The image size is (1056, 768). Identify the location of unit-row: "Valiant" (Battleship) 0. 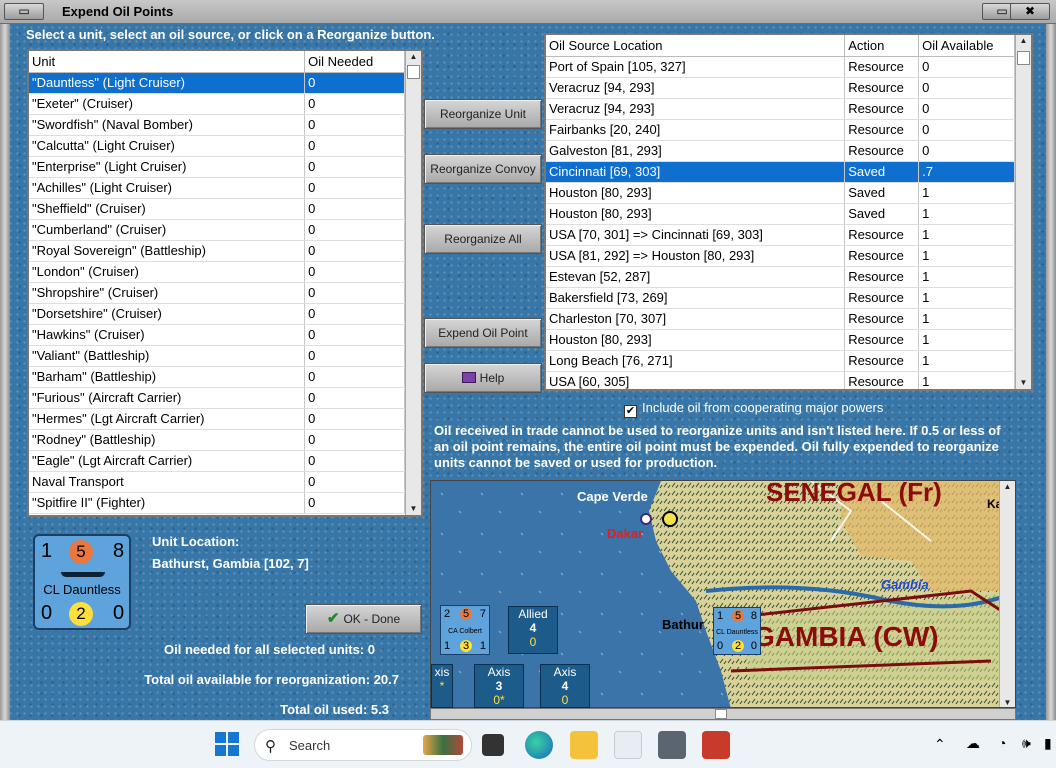
(217, 356).